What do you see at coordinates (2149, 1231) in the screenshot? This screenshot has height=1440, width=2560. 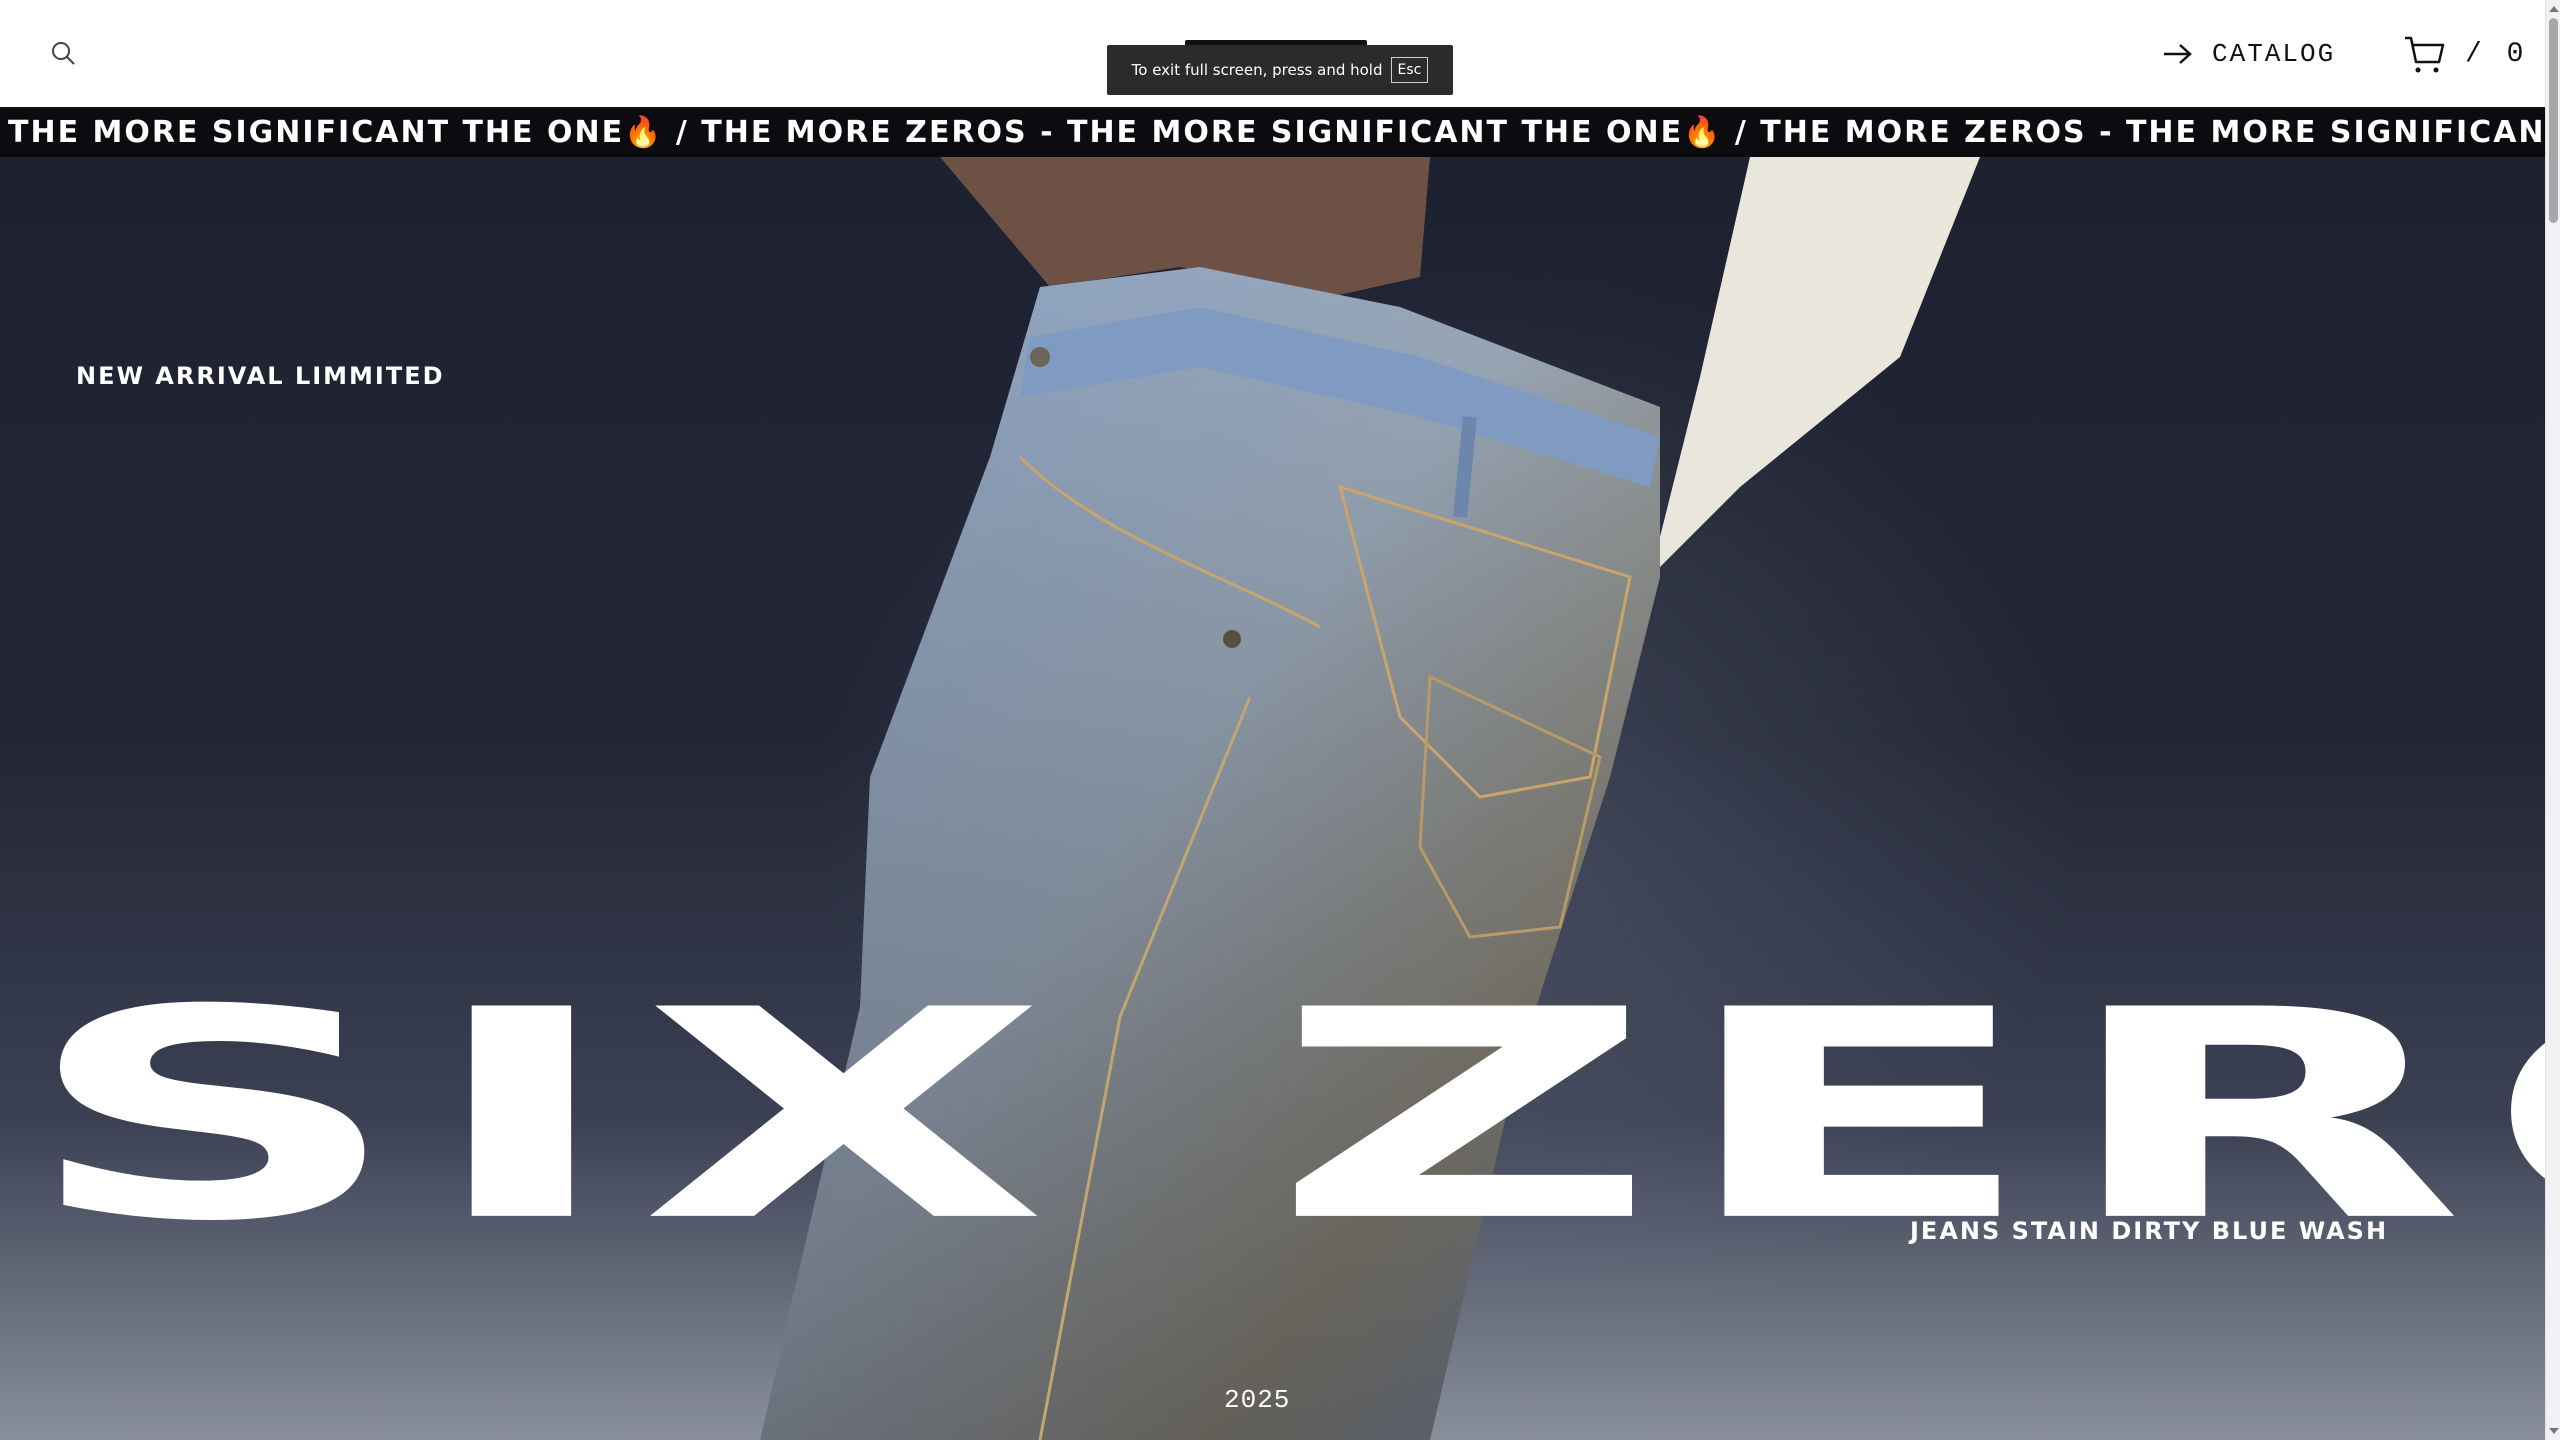 I see `product-name: JEANS STAIN DIRTY BLUE WASH` at bounding box center [2149, 1231].